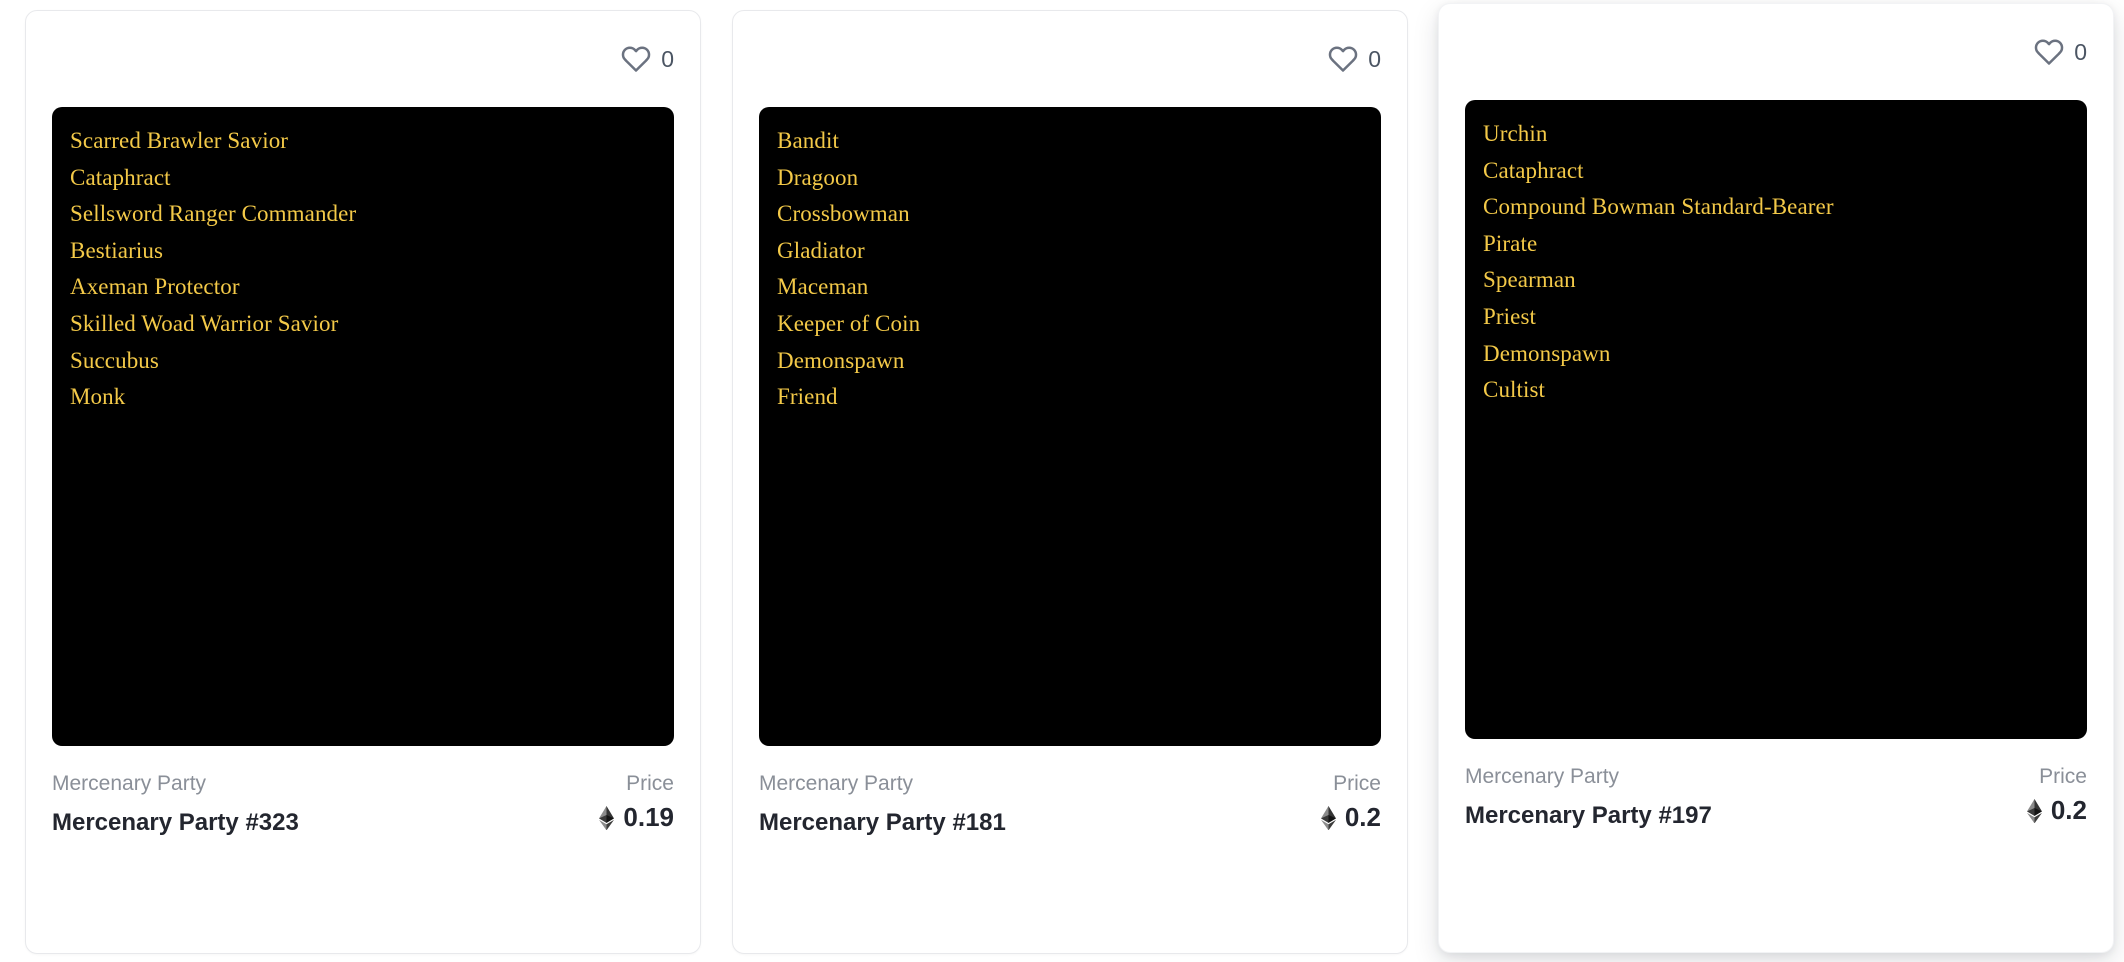  What do you see at coordinates (179, 140) in the screenshot?
I see `trait-line: Scarred Brawler Savior` at bounding box center [179, 140].